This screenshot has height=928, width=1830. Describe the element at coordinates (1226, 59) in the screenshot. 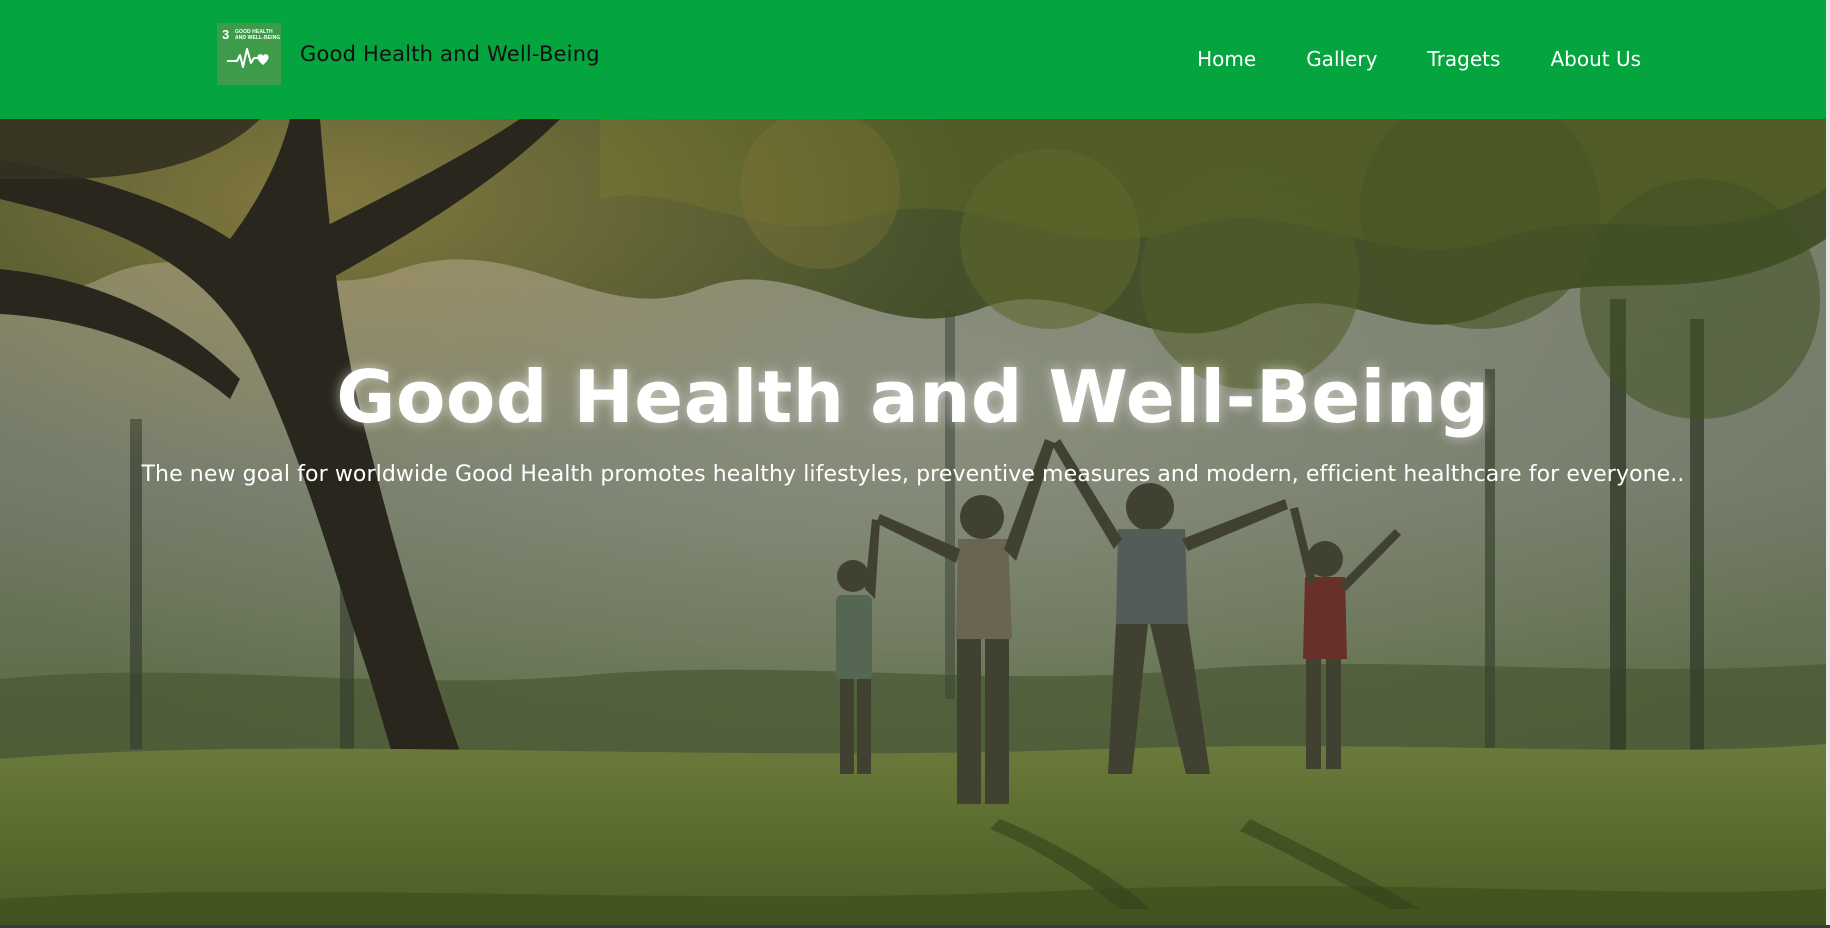

I see `nav-home: Home` at that location.